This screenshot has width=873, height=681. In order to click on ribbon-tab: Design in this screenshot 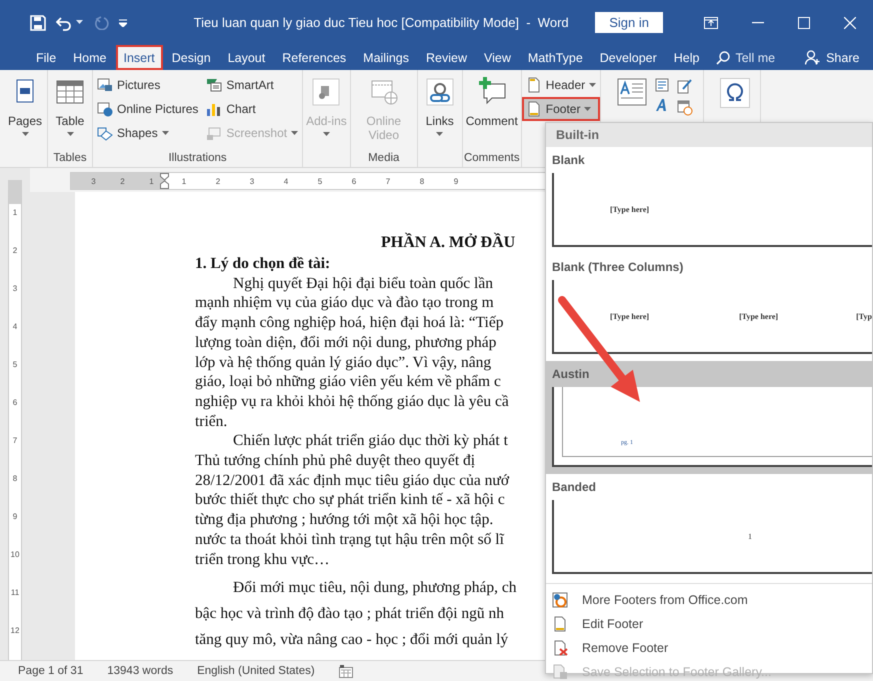, I will do `click(191, 57)`.